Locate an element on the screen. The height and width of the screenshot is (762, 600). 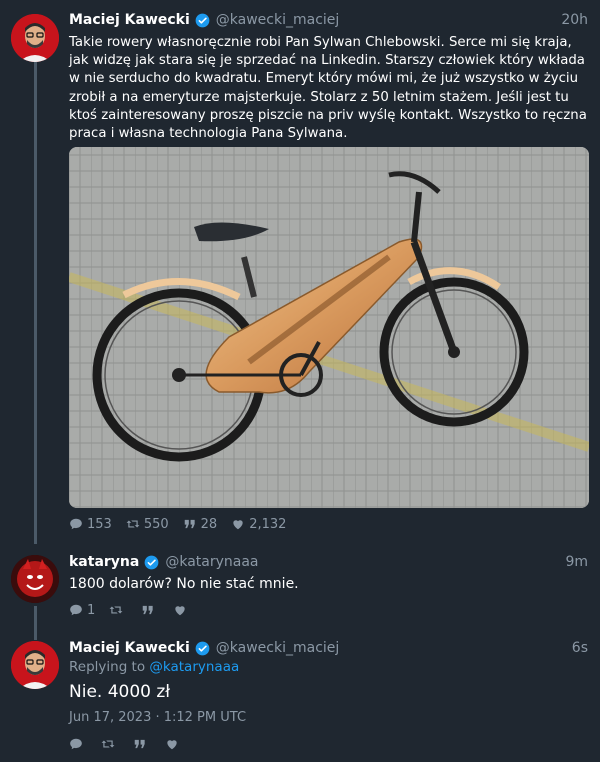
tweet-actions: 153 550 28 2,132 is located at coordinates (184, 524).